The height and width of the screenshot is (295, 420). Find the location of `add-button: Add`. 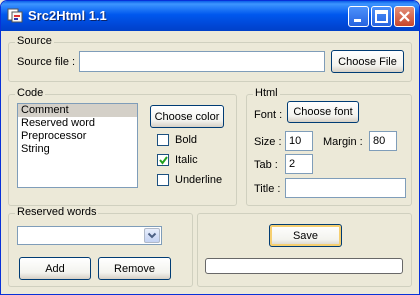

add-button: Add is located at coordinates (55, 268).